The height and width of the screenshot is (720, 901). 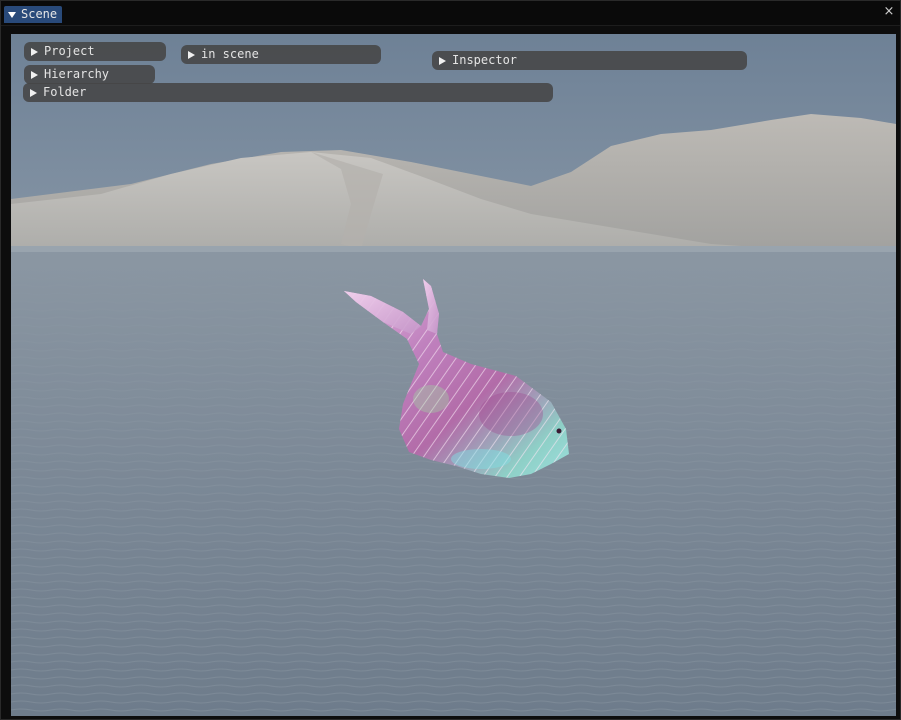 I want to click on inspector-panel-title: Inspector, so click(x=485, y=60).